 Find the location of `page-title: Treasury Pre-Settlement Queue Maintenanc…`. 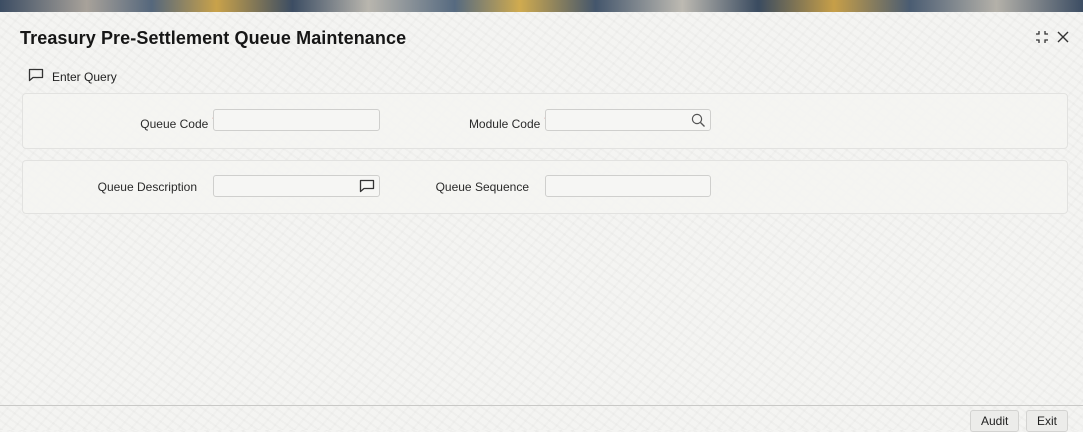

page-title: Treasury Pre-Settlement Queue Maintenanc… is located at coordinates (213, 38).